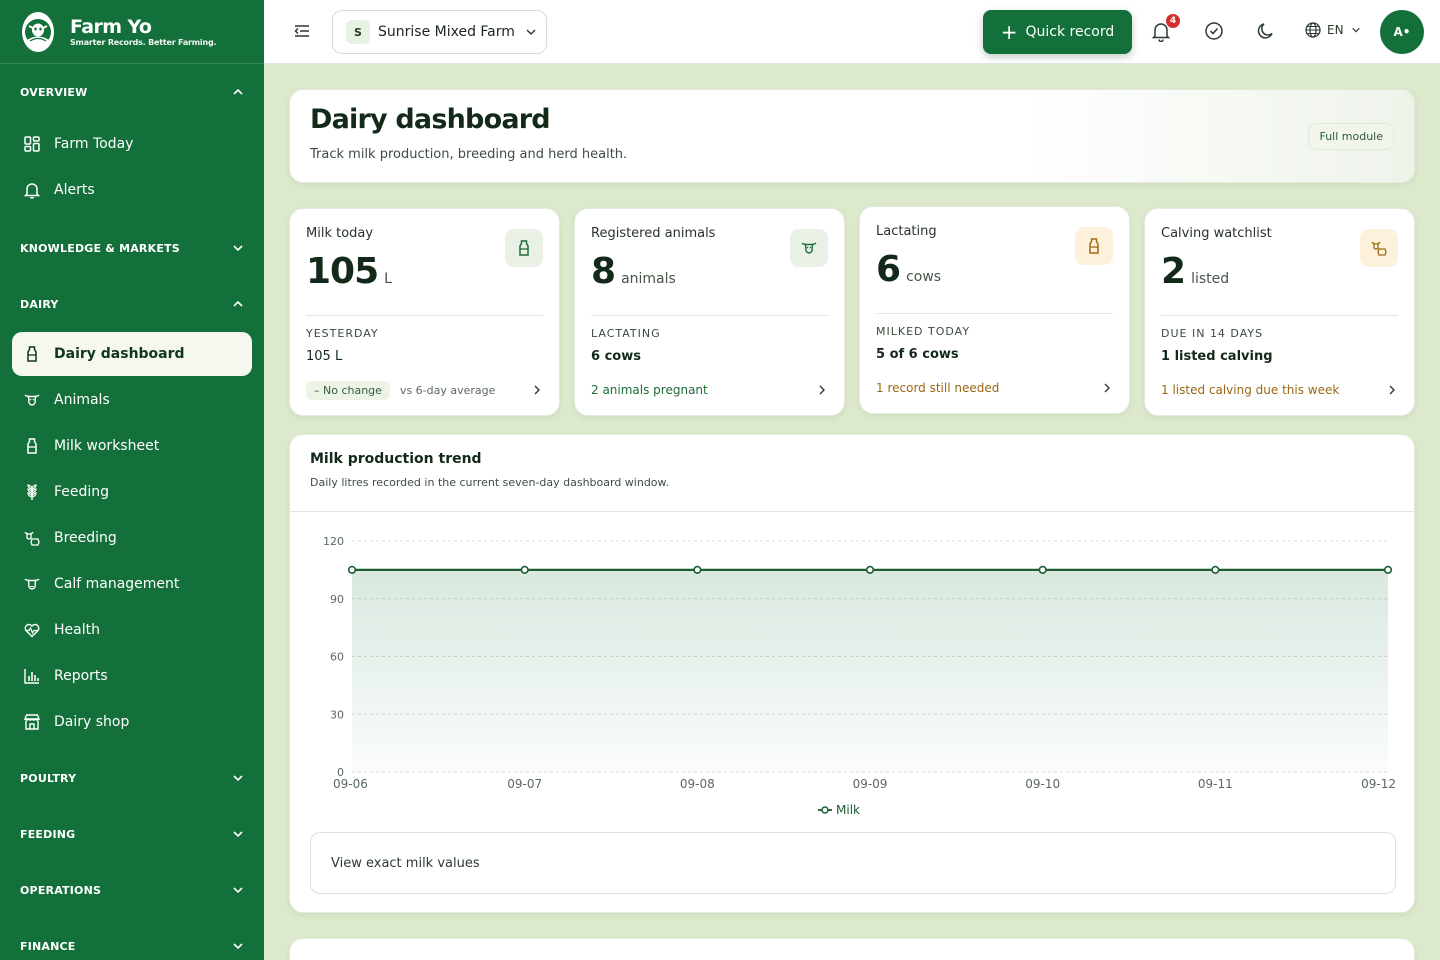 This screenshot has width=1440, height=960. What do you see at coordinates (1214, 31) in the screenshot?
I see `check-circle-icon` at bounding box center [1214, 31].